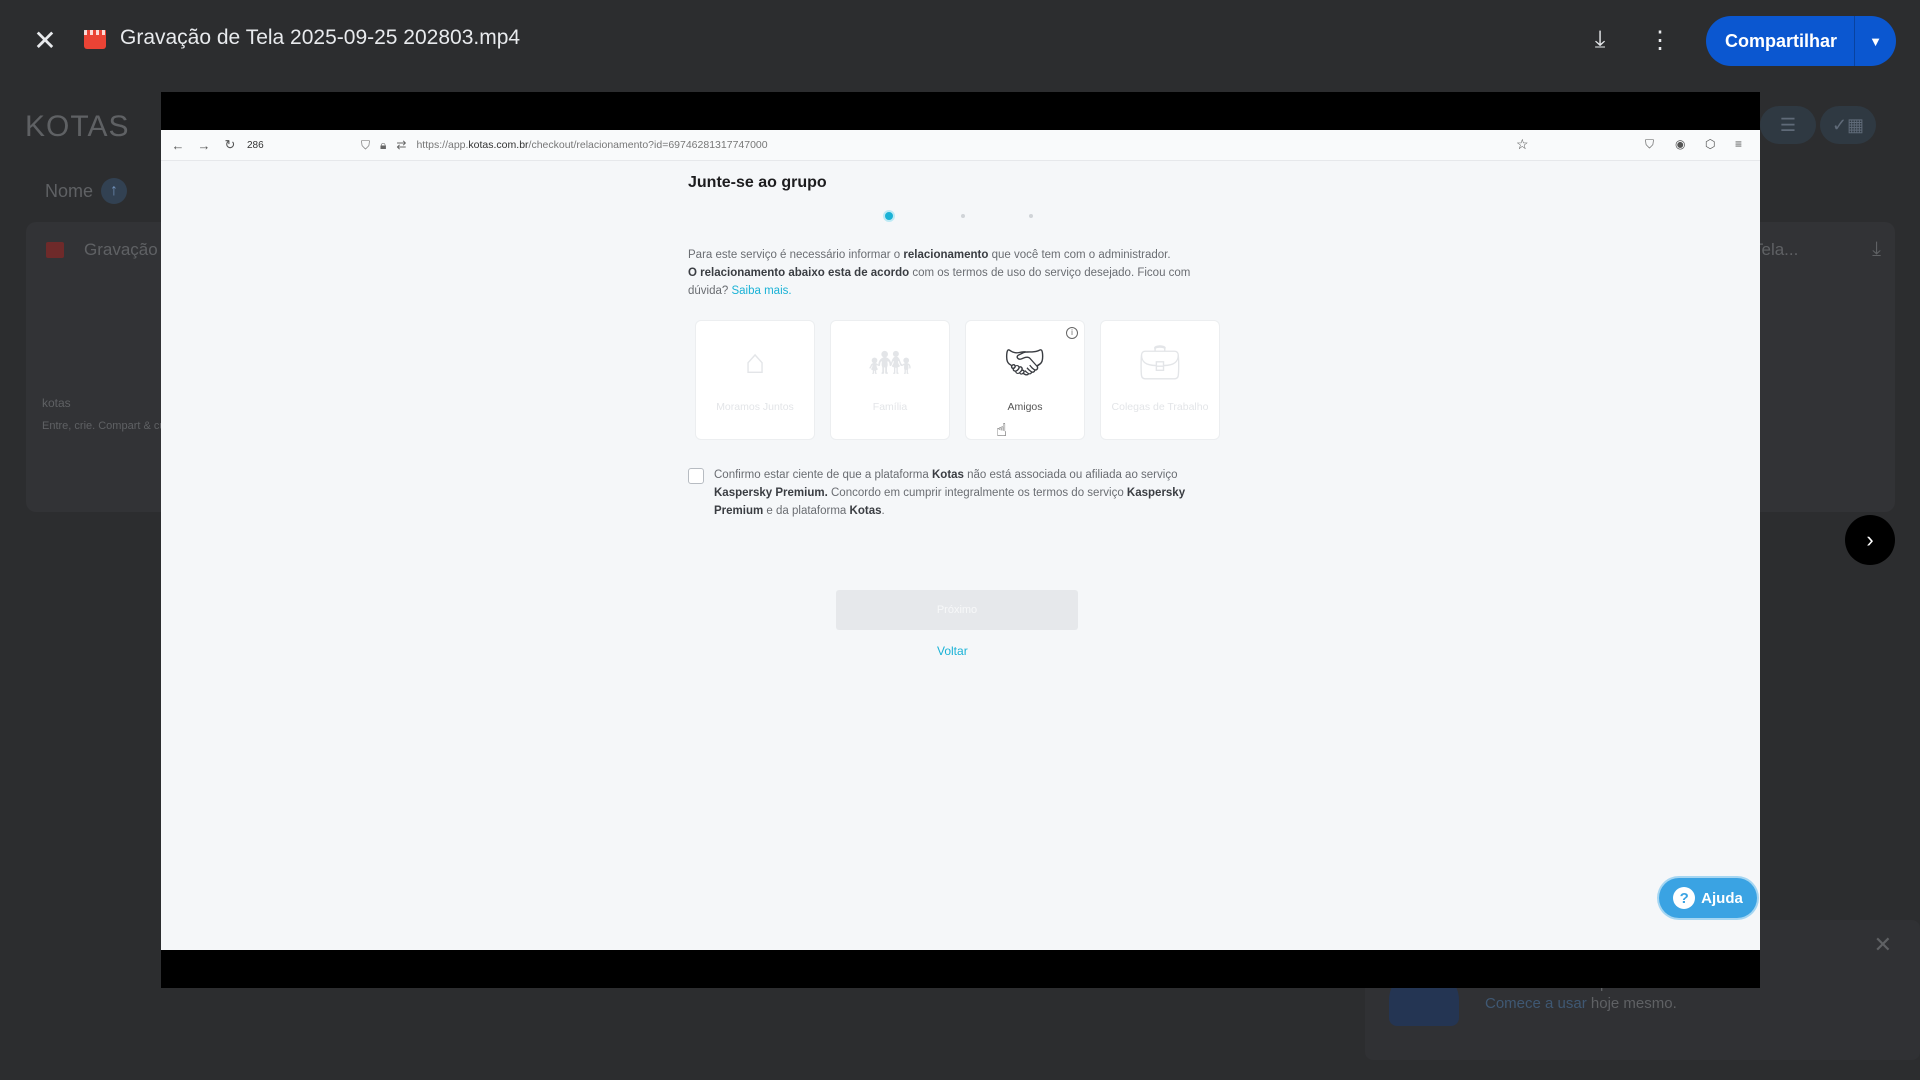  Describe the element at coordinates (1848, 125) in the screenshot. I see `grid-view-icon: ✓▦` at that location.